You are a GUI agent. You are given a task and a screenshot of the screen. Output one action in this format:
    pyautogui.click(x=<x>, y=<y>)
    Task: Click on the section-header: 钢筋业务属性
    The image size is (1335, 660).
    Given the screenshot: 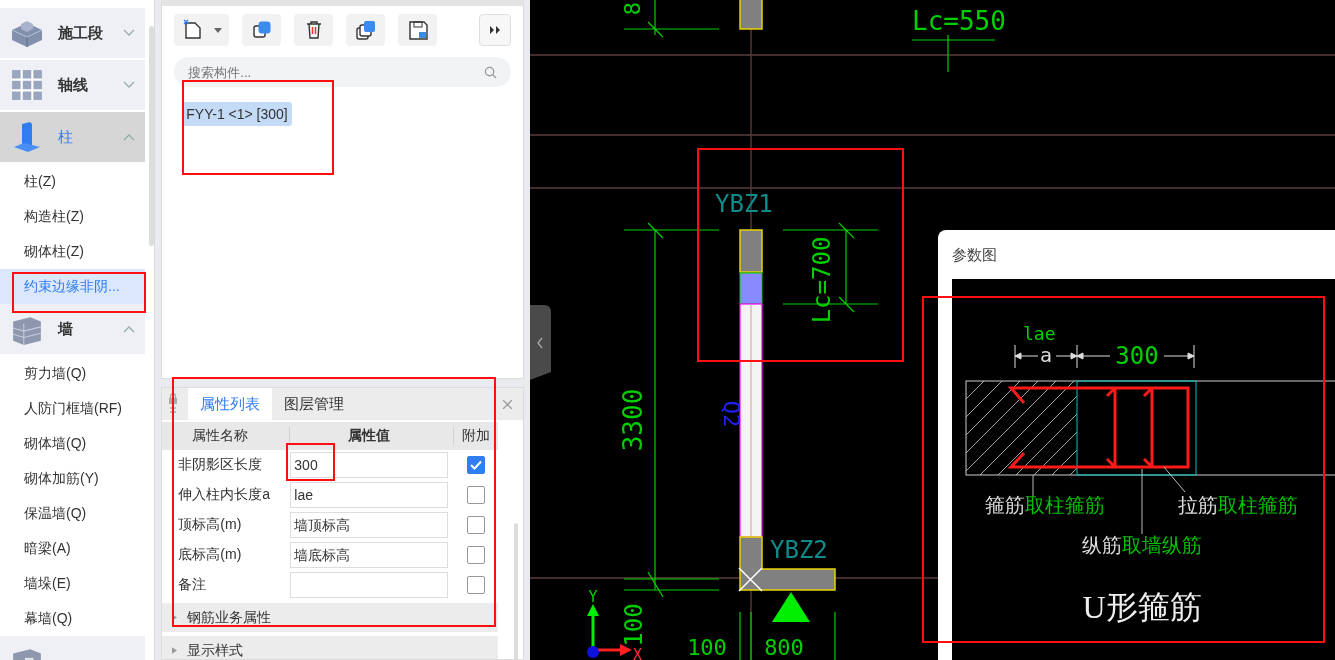 What is the action you would take?
    pyautogui.click(x=330, y=617)
    